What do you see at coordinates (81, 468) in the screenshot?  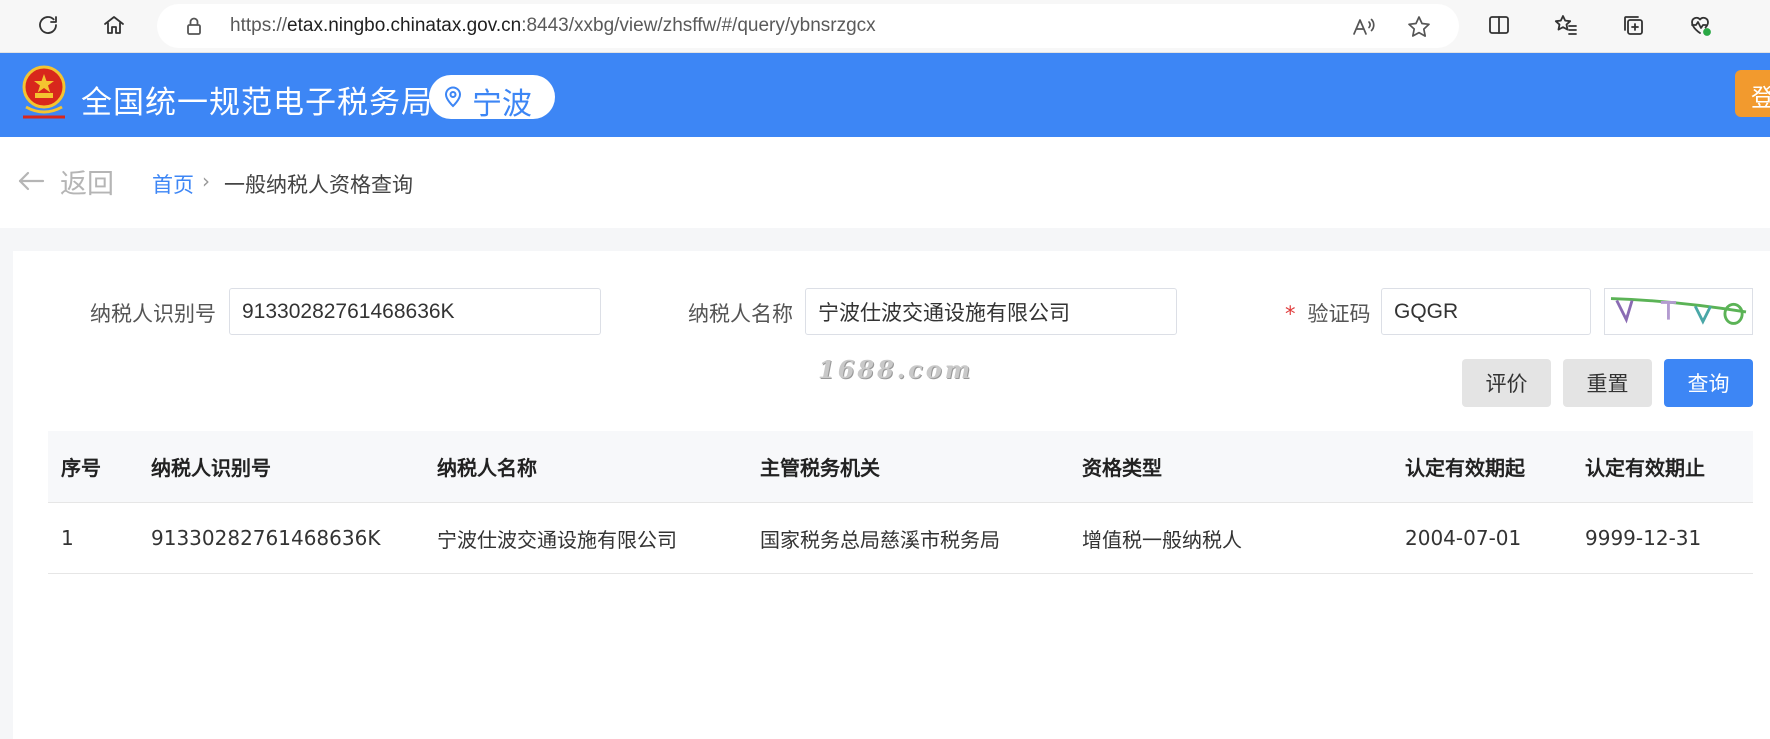 I see `header-cell: 序号` at bounding box center [81, 468].